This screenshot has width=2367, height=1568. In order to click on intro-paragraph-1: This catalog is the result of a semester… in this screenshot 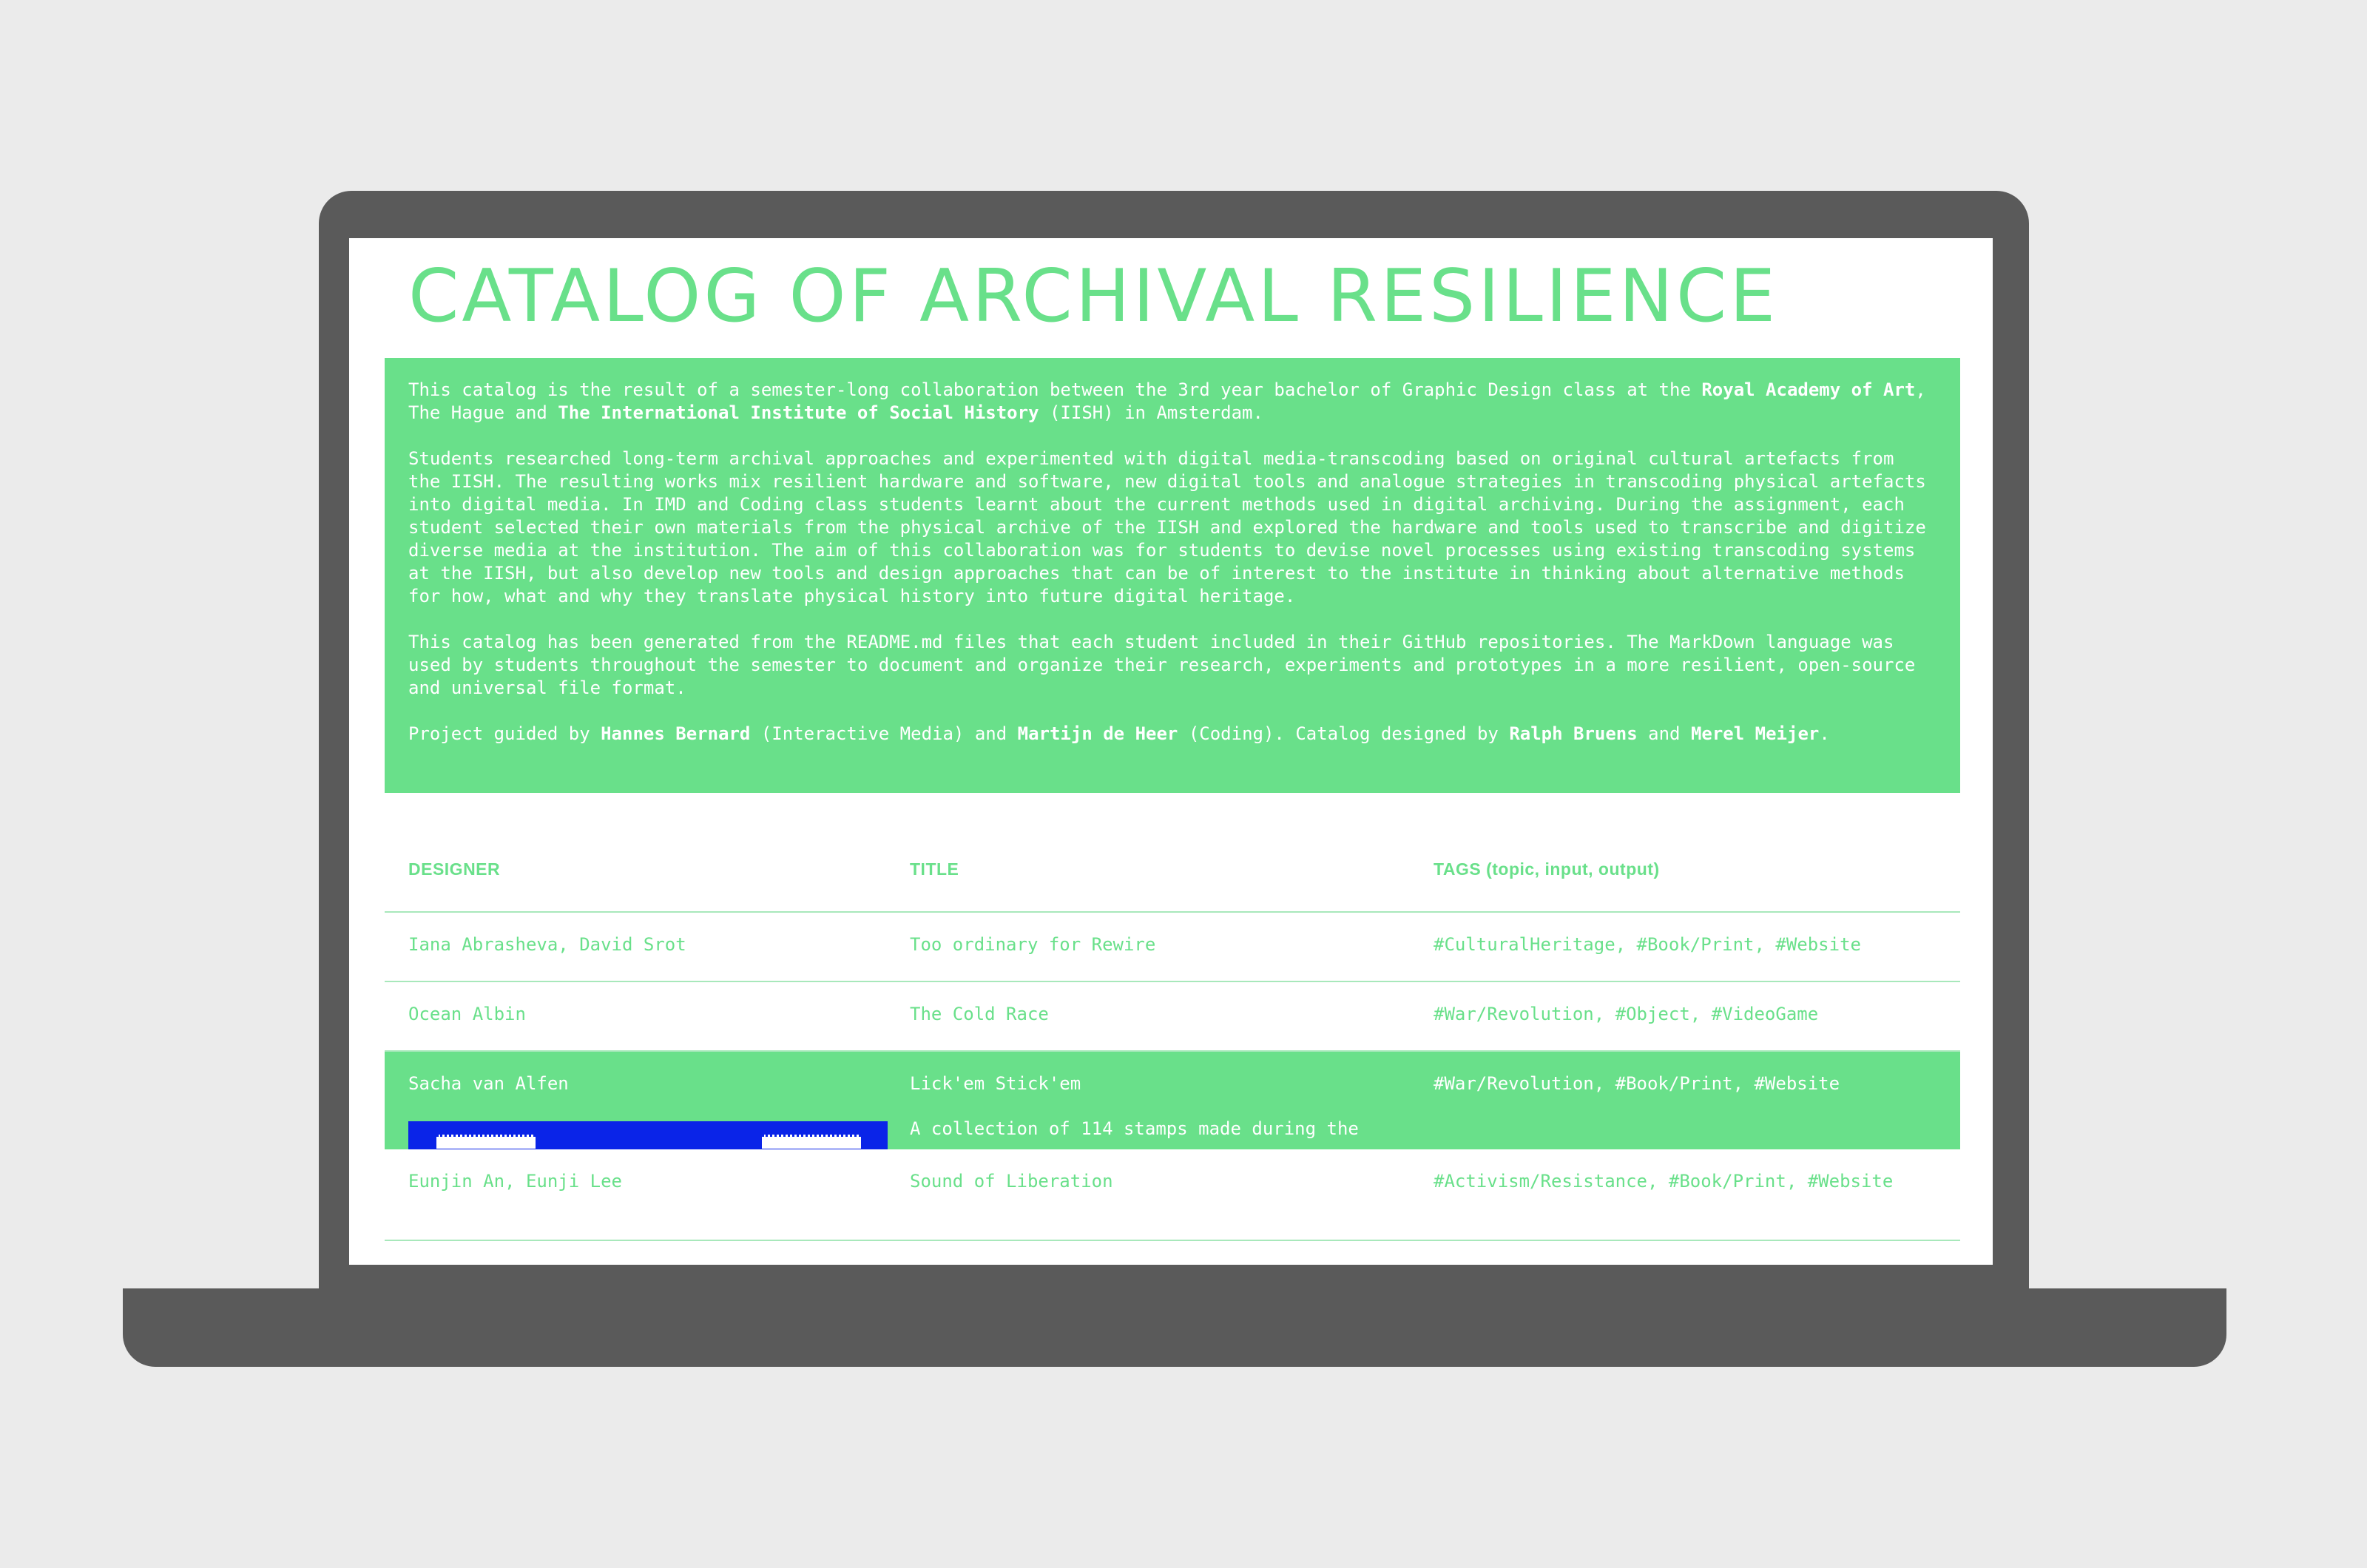, I will do `click(1172, 402)`.